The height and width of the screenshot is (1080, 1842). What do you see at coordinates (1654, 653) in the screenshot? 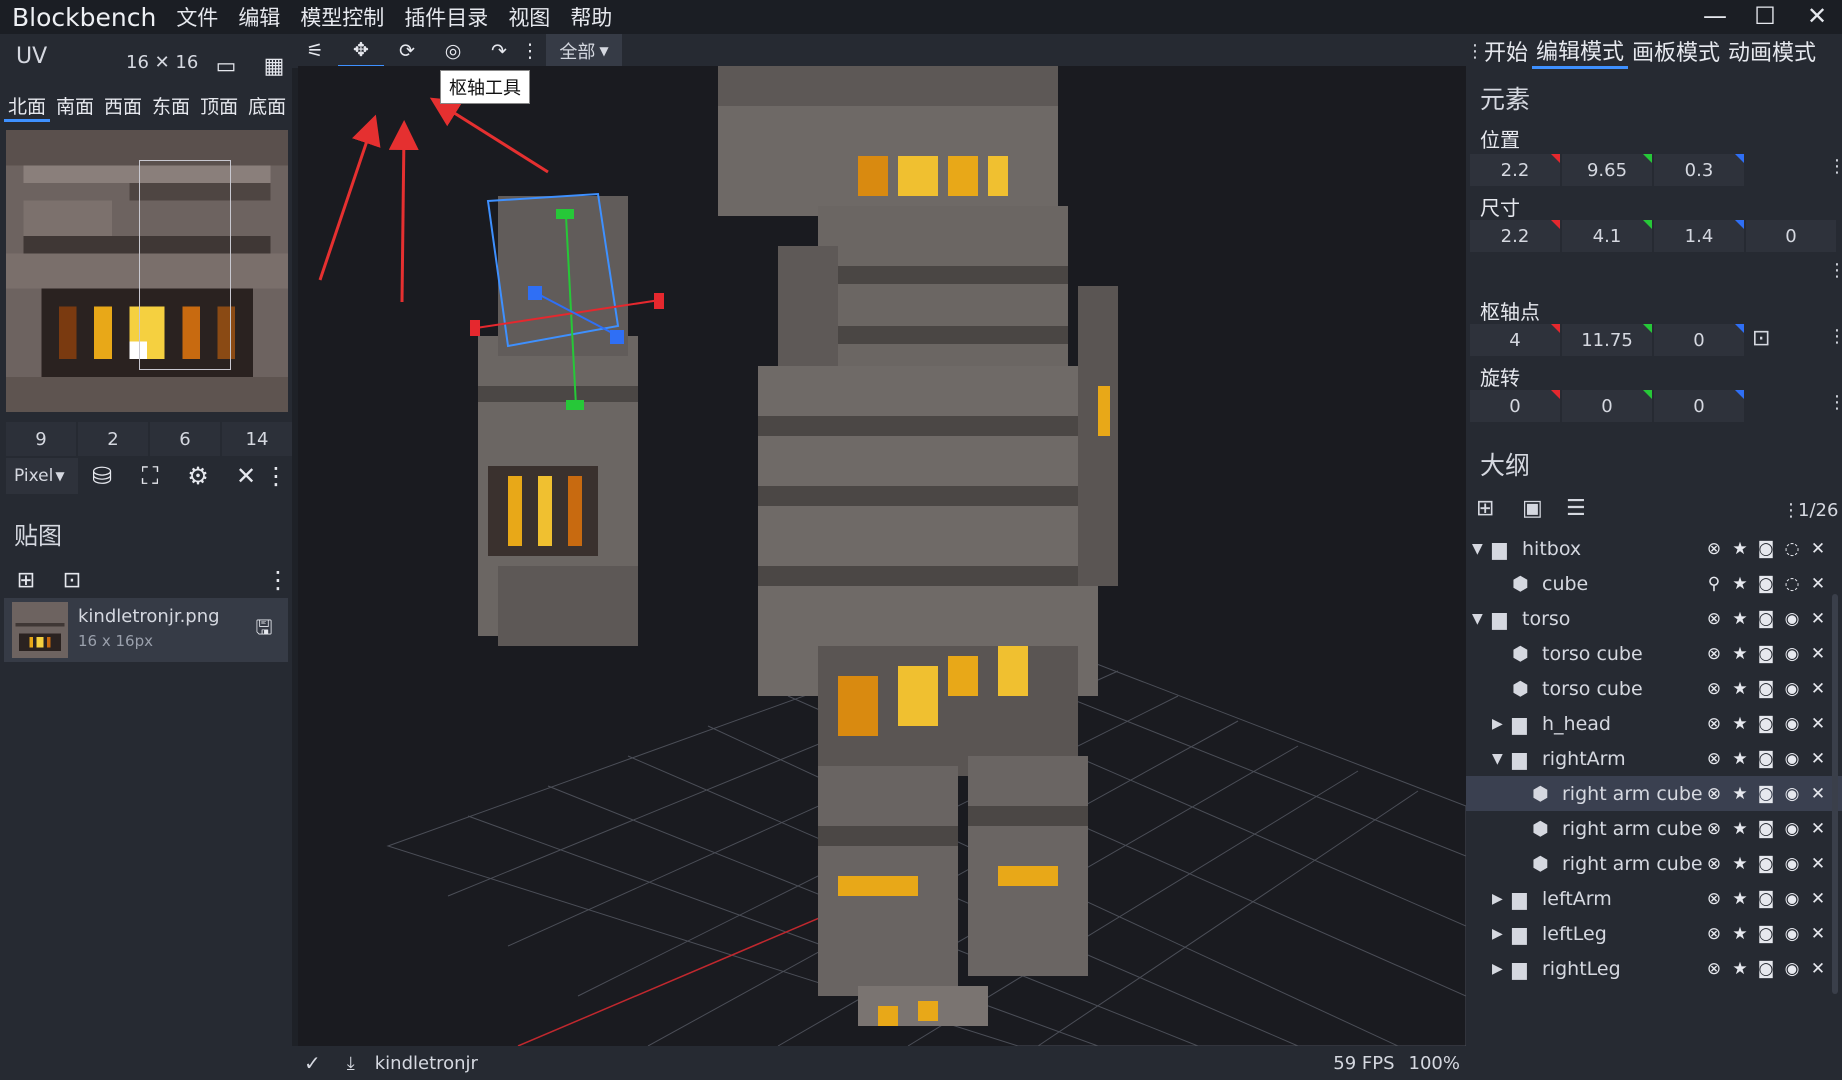
I see `outliner-row-torso-cube: ⬢ torso cube ⊗ ★ ◙ ◉ ✕` at bounding box center [1654, 653].